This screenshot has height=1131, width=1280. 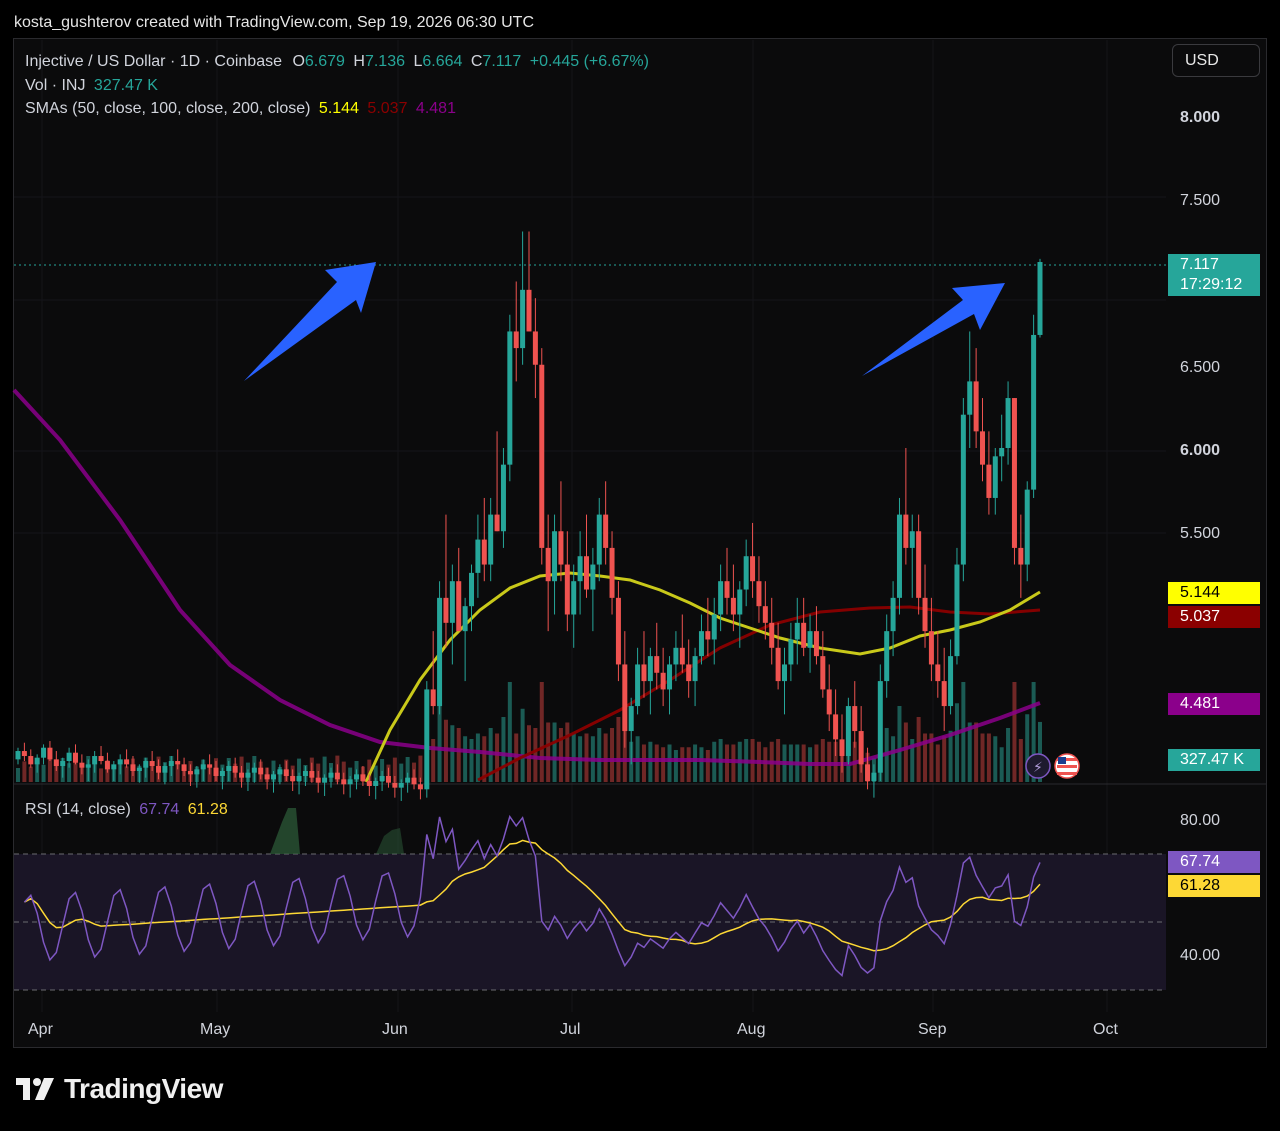 I want to click on price-tick: 5.500, so click(x=1200, y=533).